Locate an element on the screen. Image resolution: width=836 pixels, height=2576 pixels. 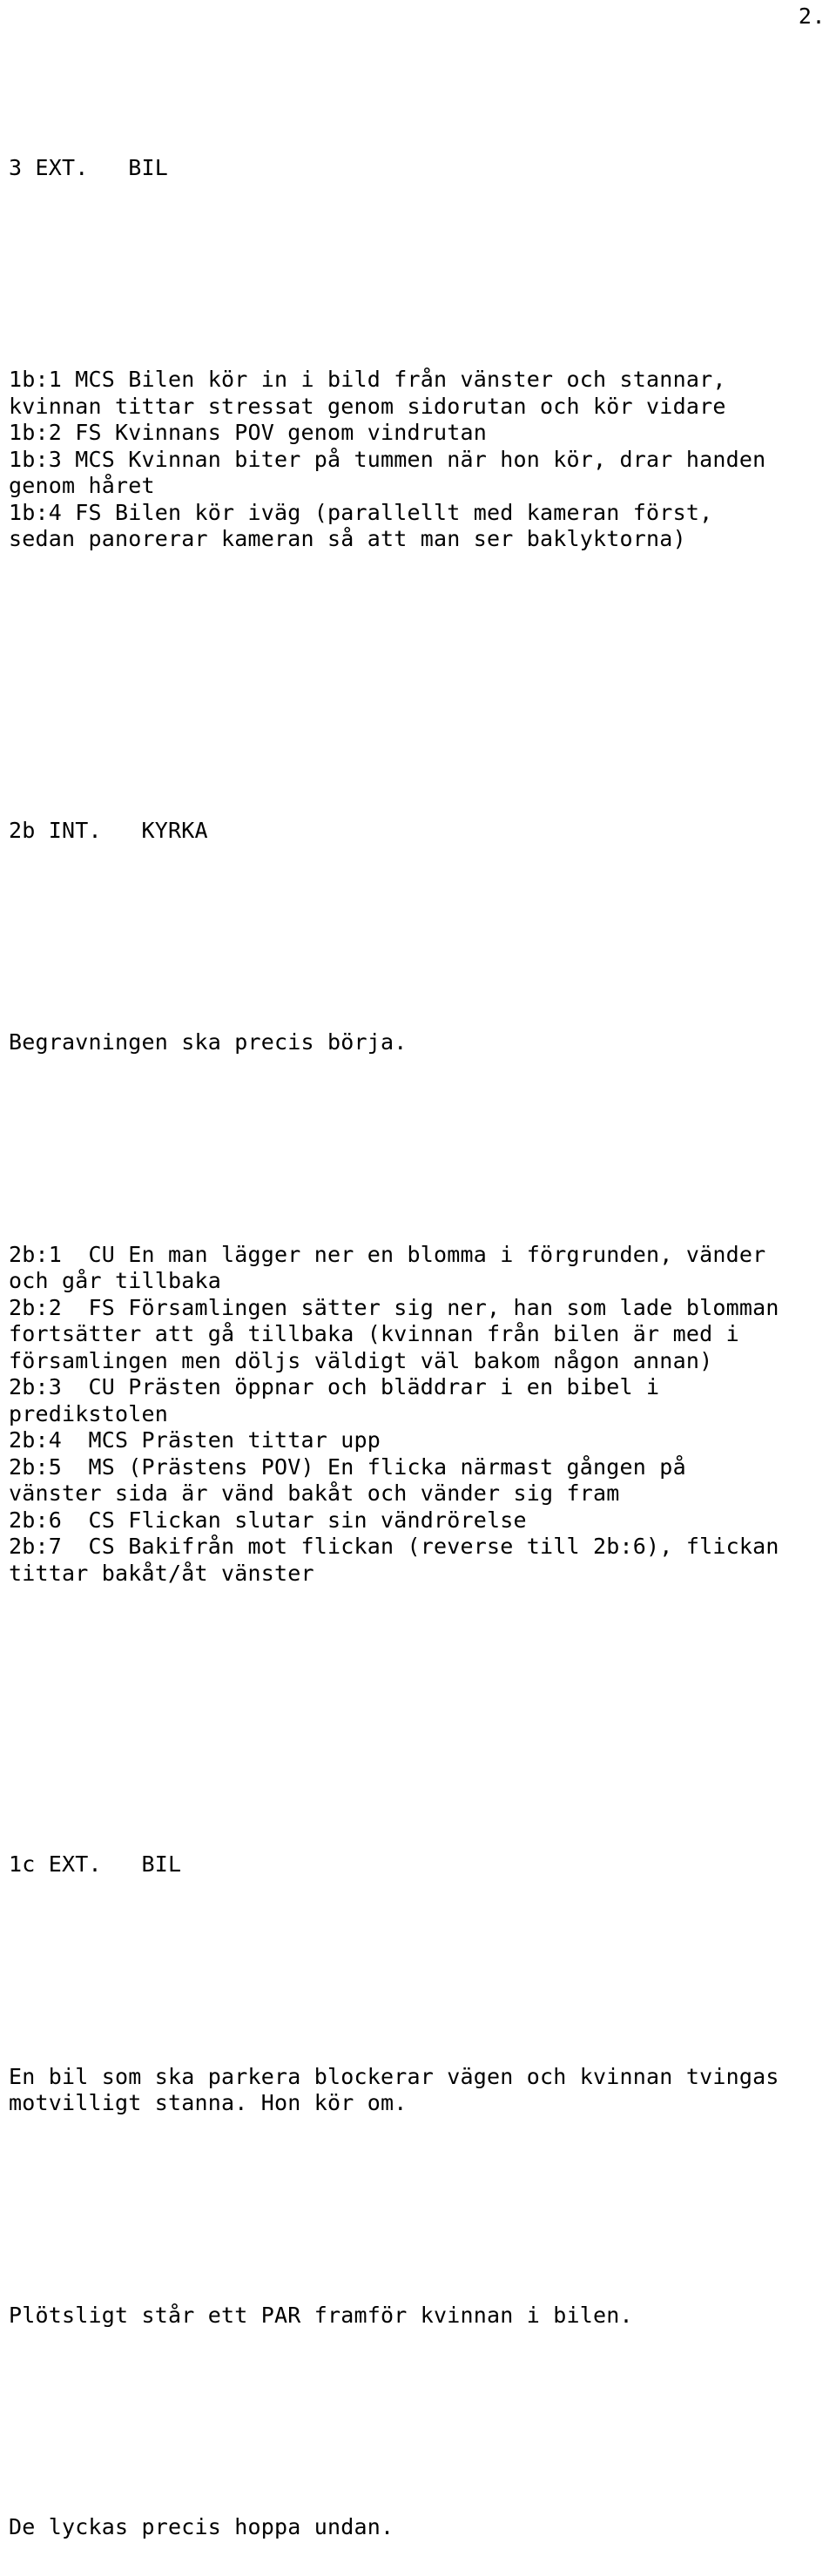
scene-2-action: Begravningen ska precis börja. is located at coordinates (208, 1042).